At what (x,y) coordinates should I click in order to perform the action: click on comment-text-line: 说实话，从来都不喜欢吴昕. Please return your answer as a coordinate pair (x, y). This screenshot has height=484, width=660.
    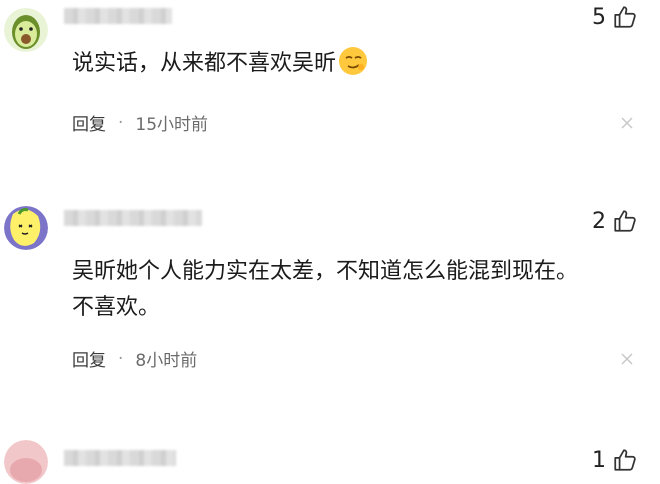
    Looking at the image, I should click on (204, 63).